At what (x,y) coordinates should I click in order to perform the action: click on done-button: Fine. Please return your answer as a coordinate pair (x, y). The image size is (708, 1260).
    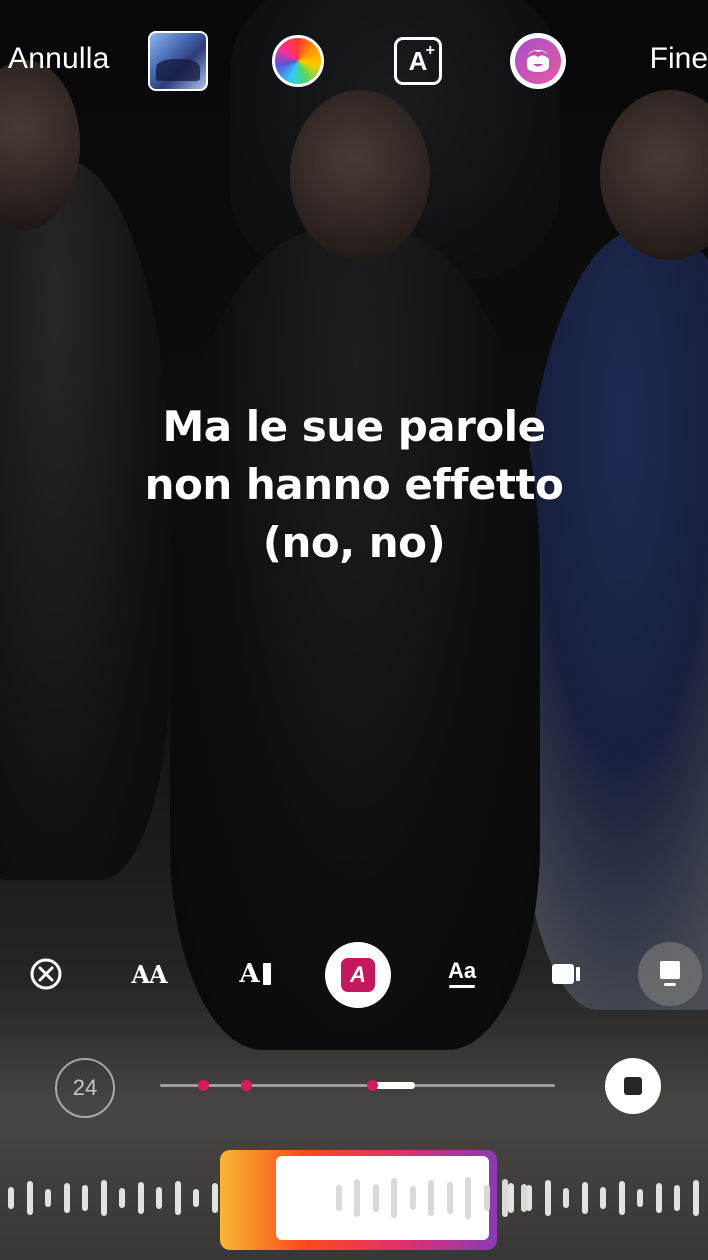
    Looking at the image, I should click on (679, 59).